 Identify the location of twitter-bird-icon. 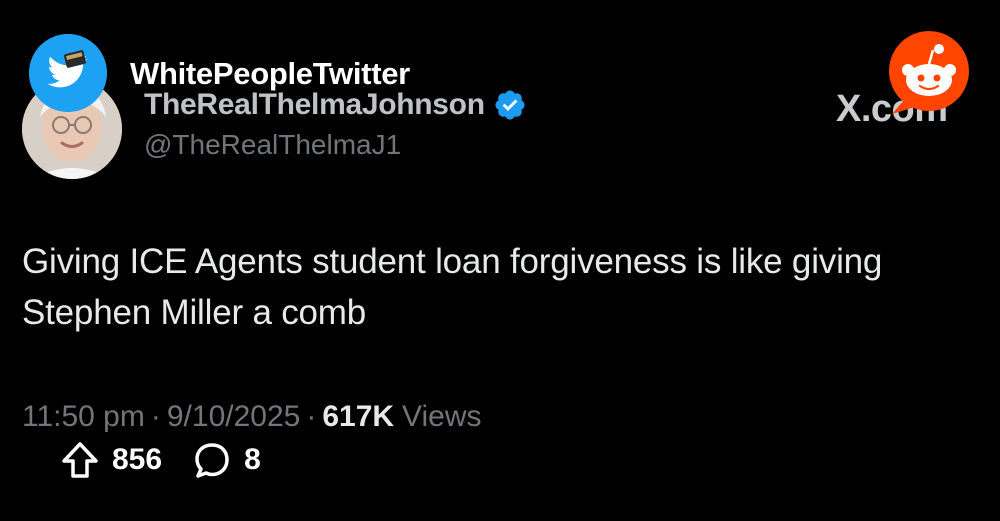
(68, 73).